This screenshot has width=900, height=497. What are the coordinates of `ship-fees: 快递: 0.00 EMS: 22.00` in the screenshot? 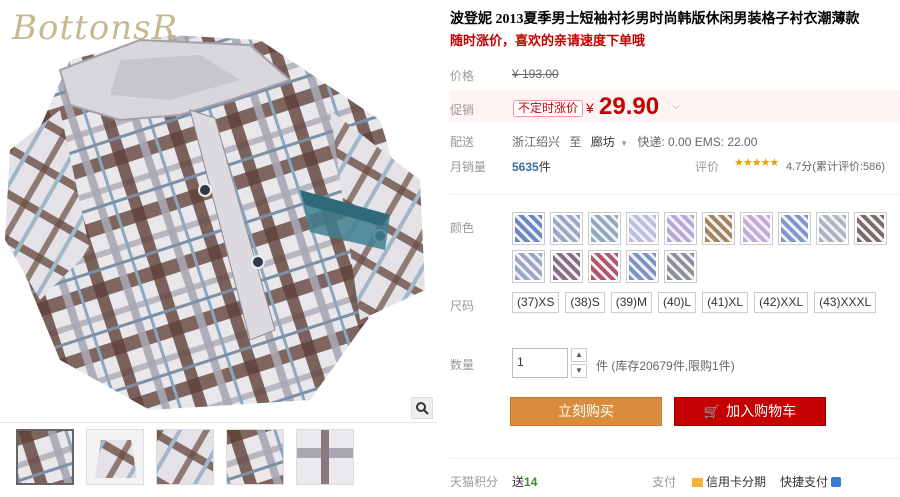 It's located at (697, 142).